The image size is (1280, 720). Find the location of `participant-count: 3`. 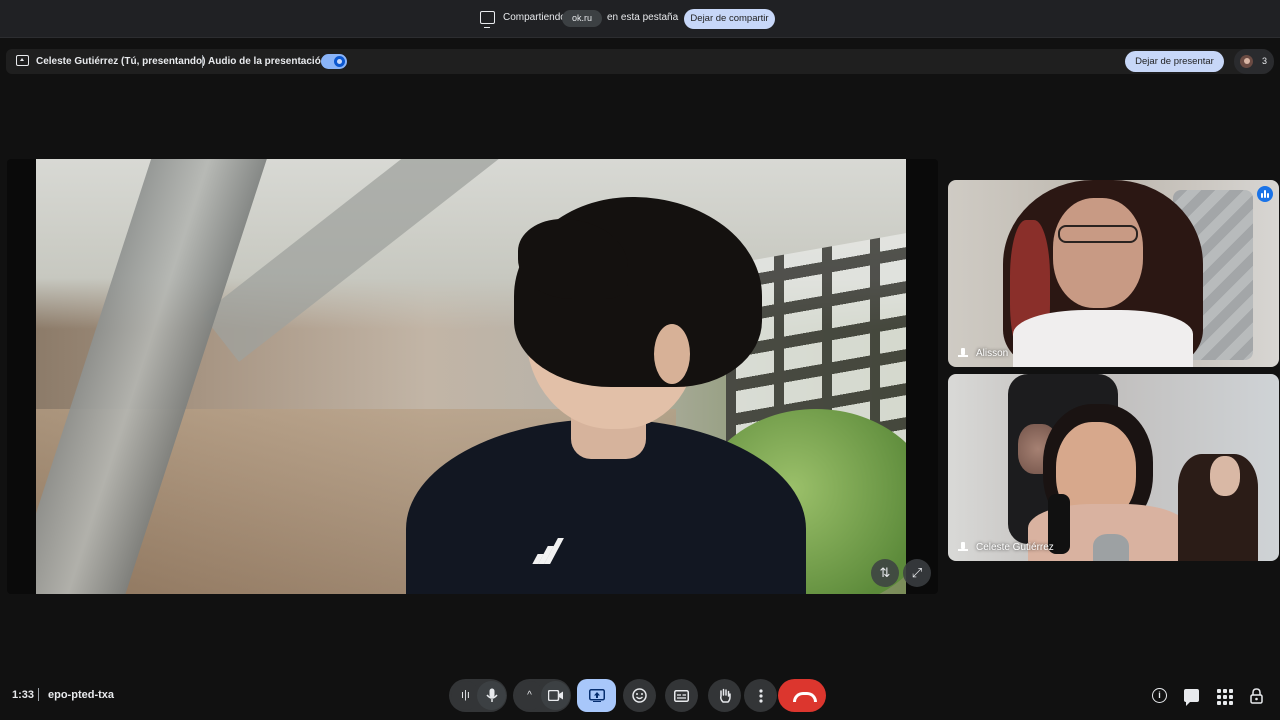

participant-count: 3 is located at coordinates (1265, 61).